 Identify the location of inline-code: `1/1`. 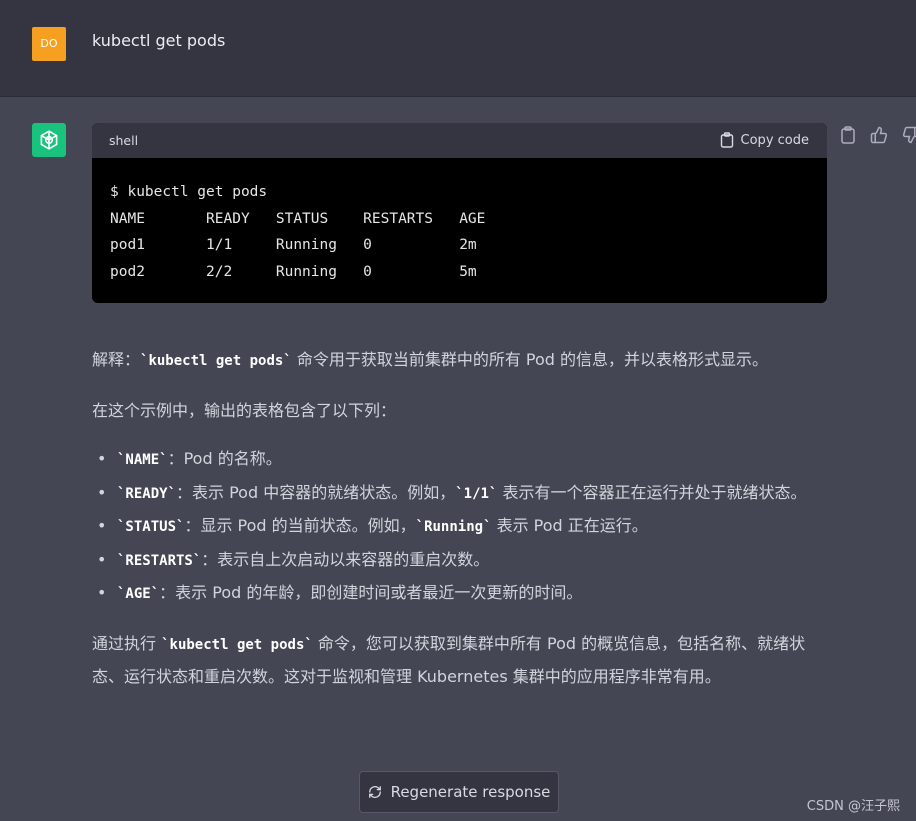
(476, 493).